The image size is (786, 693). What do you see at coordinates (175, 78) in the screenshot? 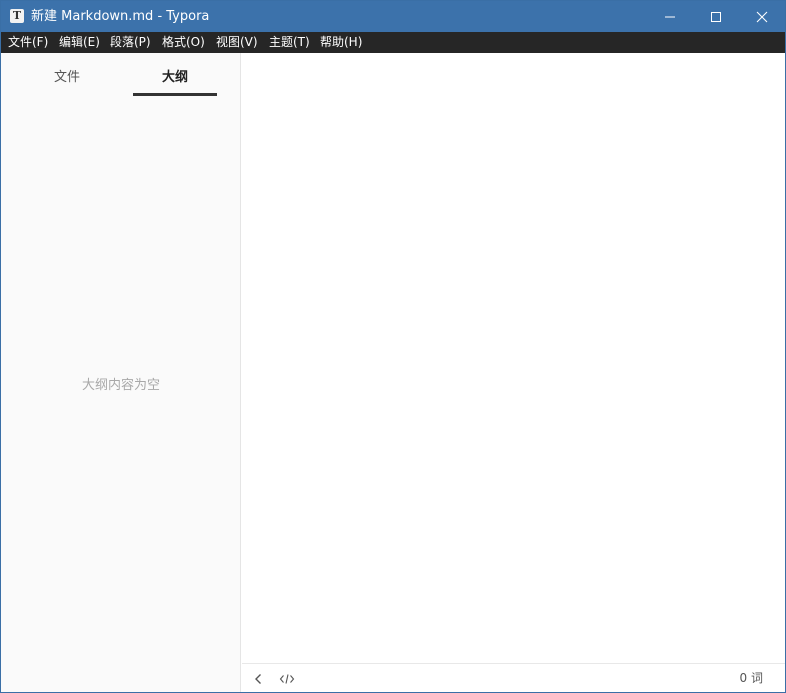
I see `tab-outline: 大纲` at bounding box center [175, 78].